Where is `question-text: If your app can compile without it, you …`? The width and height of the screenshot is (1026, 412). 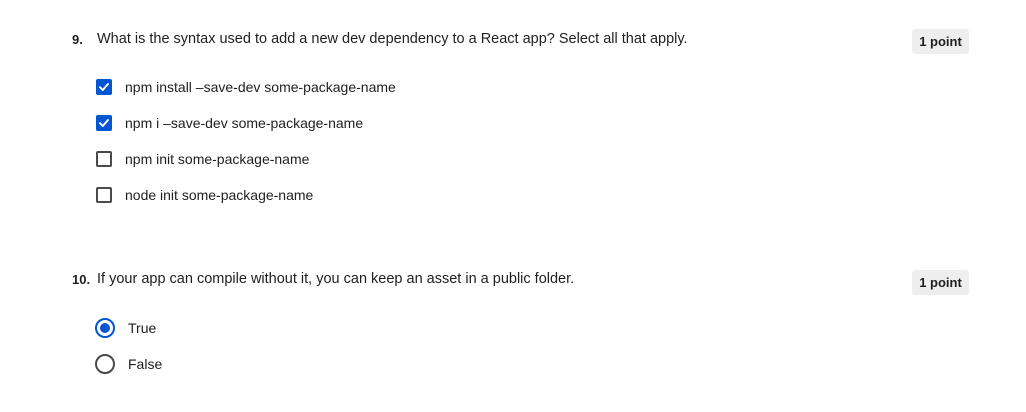 question-text: If your app can compile without it, you … is located at coordinates (336, 279).